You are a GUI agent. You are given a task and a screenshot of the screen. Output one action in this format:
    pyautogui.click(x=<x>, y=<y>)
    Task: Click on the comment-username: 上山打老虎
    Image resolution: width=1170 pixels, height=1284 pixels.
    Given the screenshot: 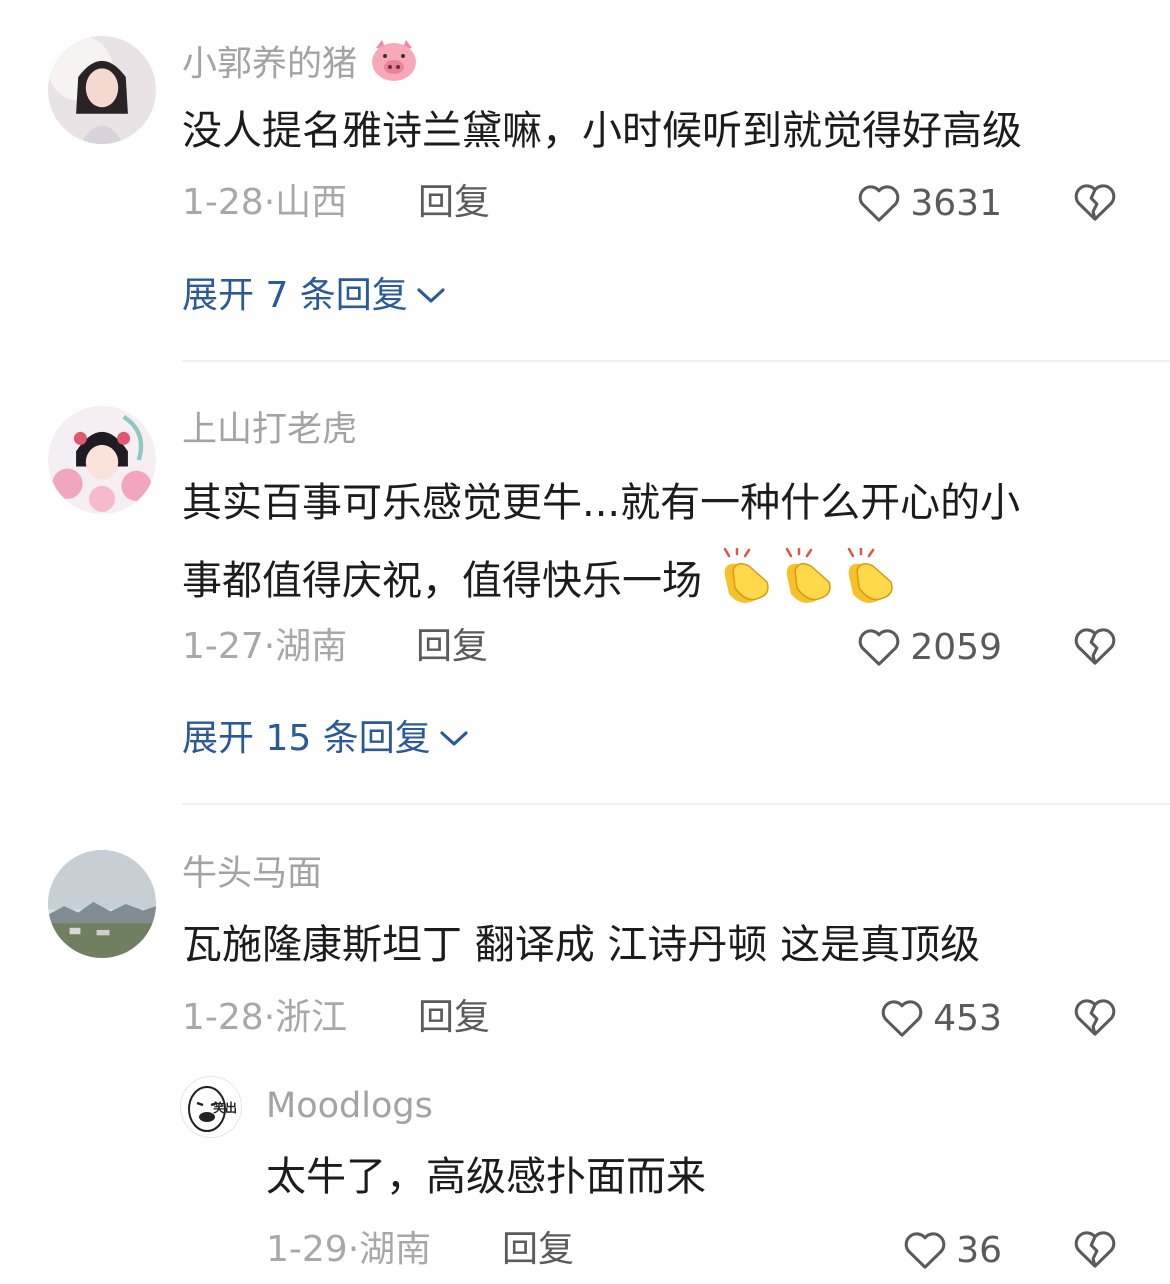 What is the action you would take?
    pyautogui.click(x=269, y=430)
    